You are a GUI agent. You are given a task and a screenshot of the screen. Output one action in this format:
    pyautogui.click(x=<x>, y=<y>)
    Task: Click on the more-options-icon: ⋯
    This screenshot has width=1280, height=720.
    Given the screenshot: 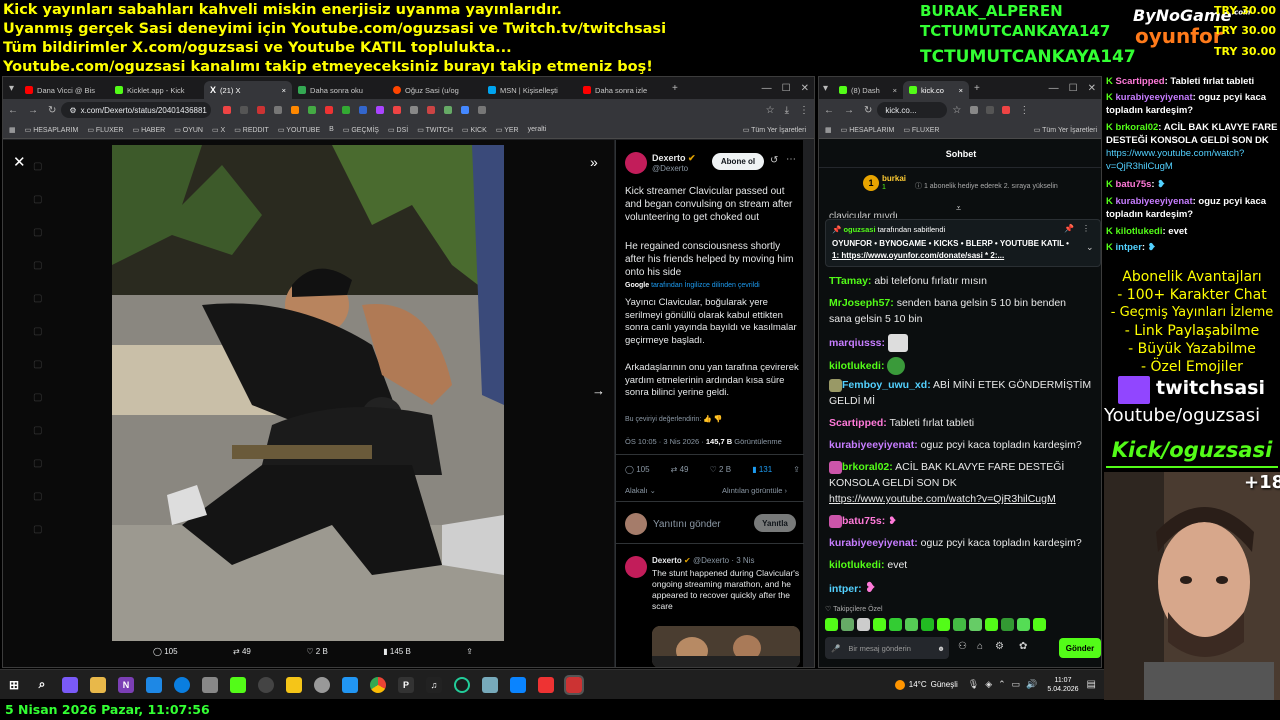 What is the action you would take?
    pyautogui.click(x=791, y=159)
    